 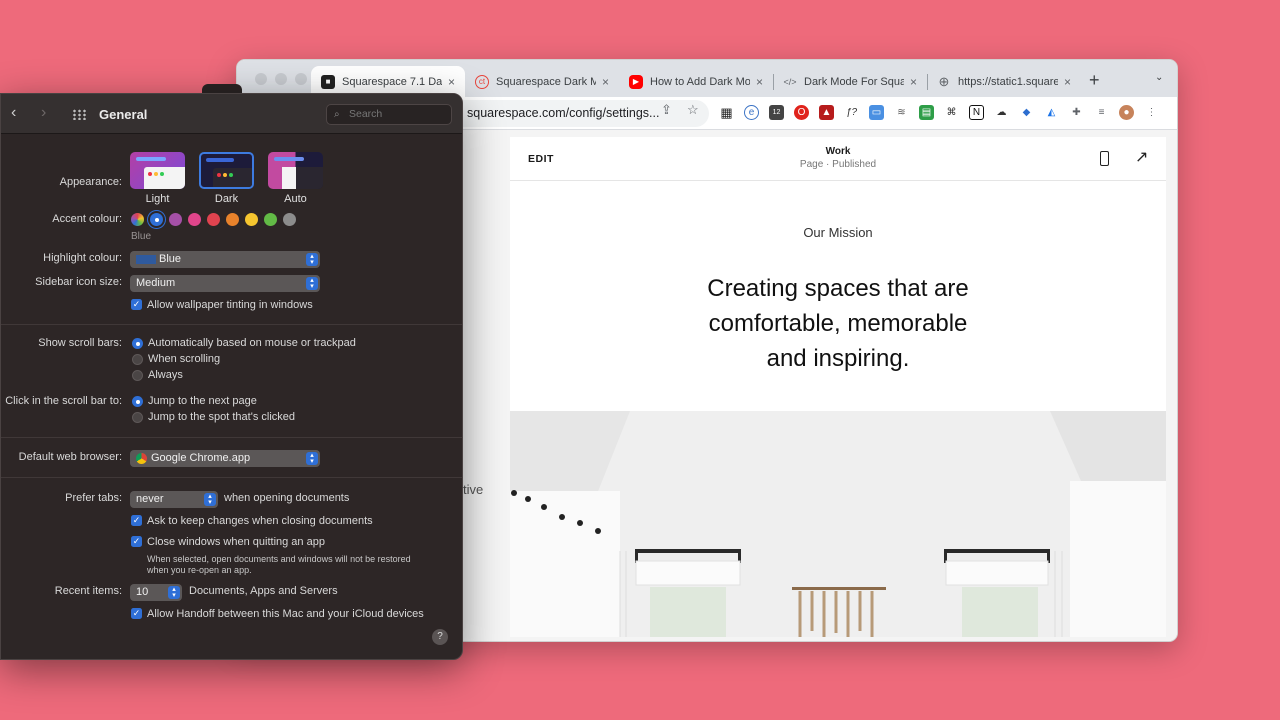 What do you see at coordinates (295, 170) in the screenshot?
I see `appearance-auto-thumb` at bounding box center [295, 170].